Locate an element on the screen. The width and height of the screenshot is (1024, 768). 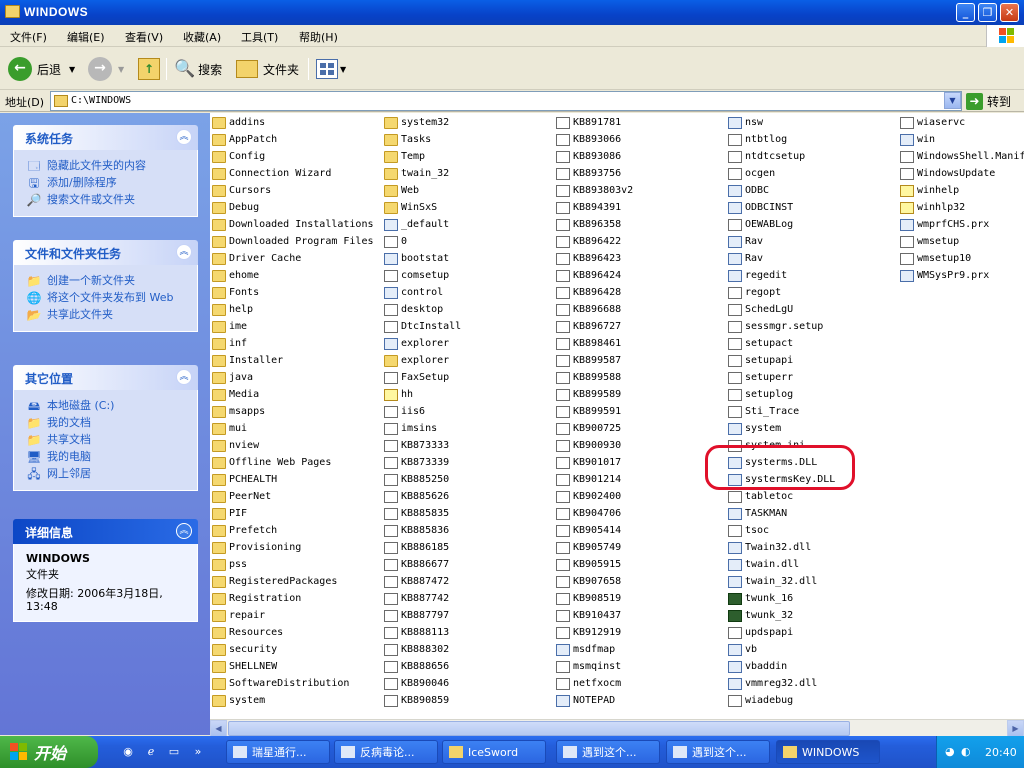
menu-view: 查看(V) is located at coordinates (144, 37).